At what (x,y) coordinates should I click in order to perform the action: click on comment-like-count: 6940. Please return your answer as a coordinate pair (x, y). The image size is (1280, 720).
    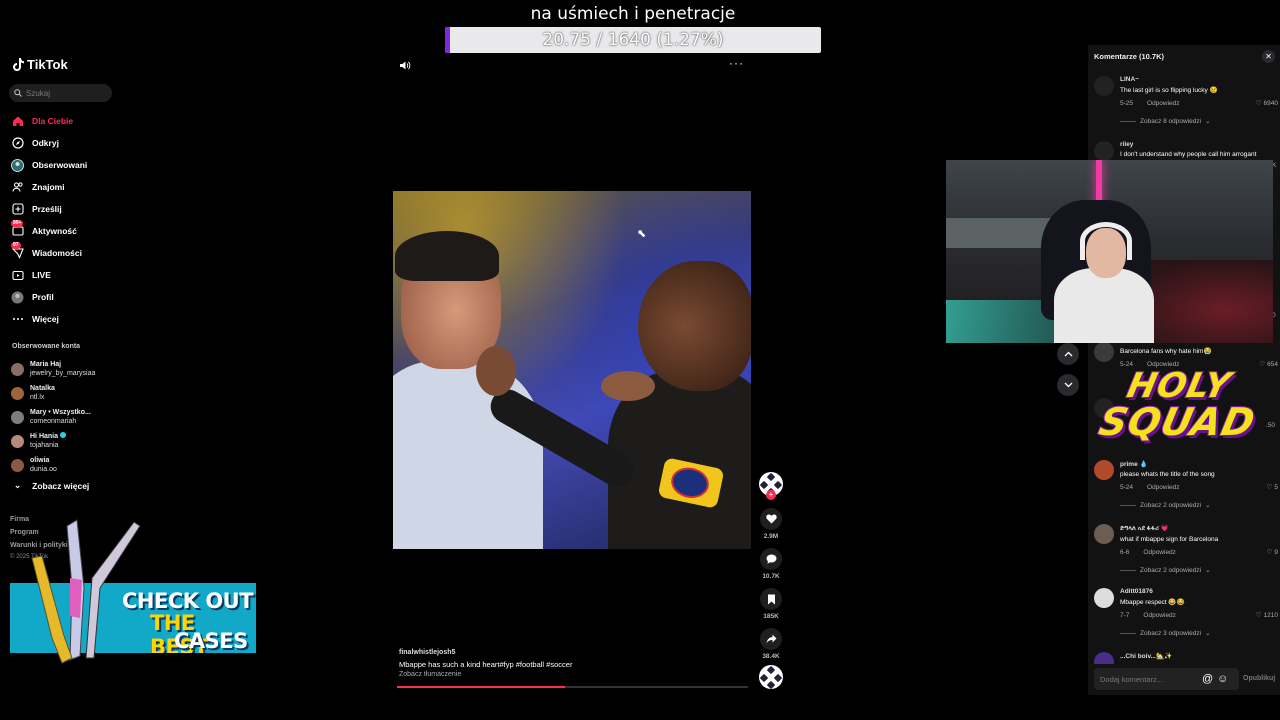
    Looking at the image, I should click on (1270, 103).